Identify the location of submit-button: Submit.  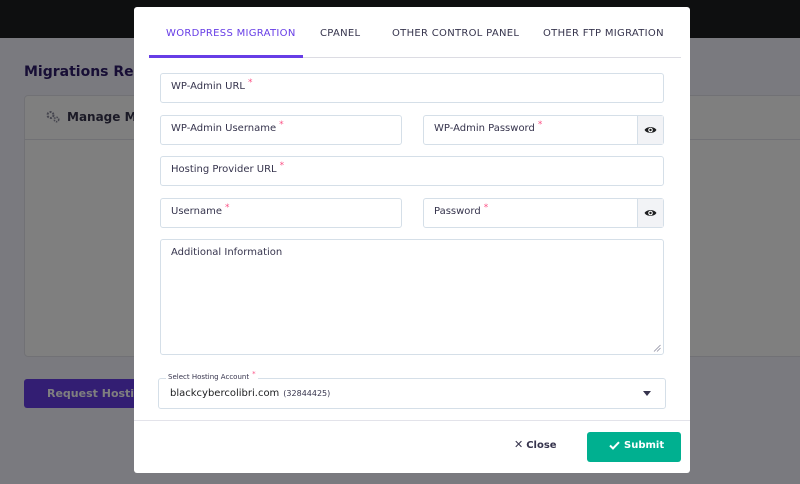
(634, 447).